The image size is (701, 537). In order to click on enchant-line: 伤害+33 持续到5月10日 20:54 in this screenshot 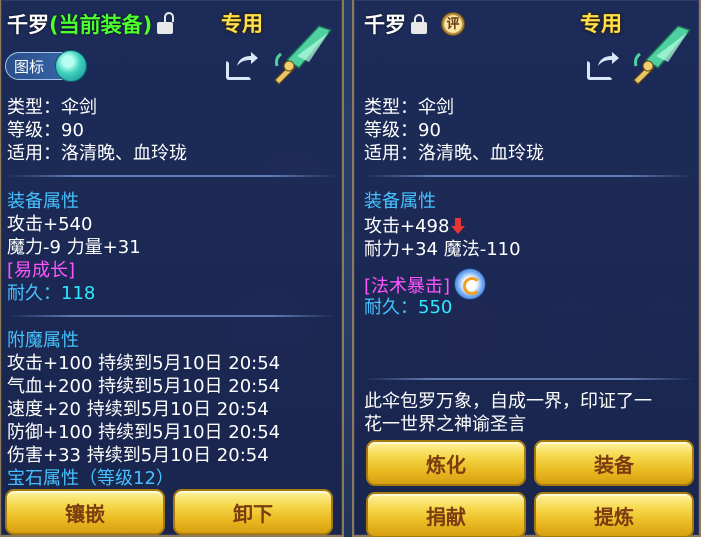, I will do `click(138, 455)`.